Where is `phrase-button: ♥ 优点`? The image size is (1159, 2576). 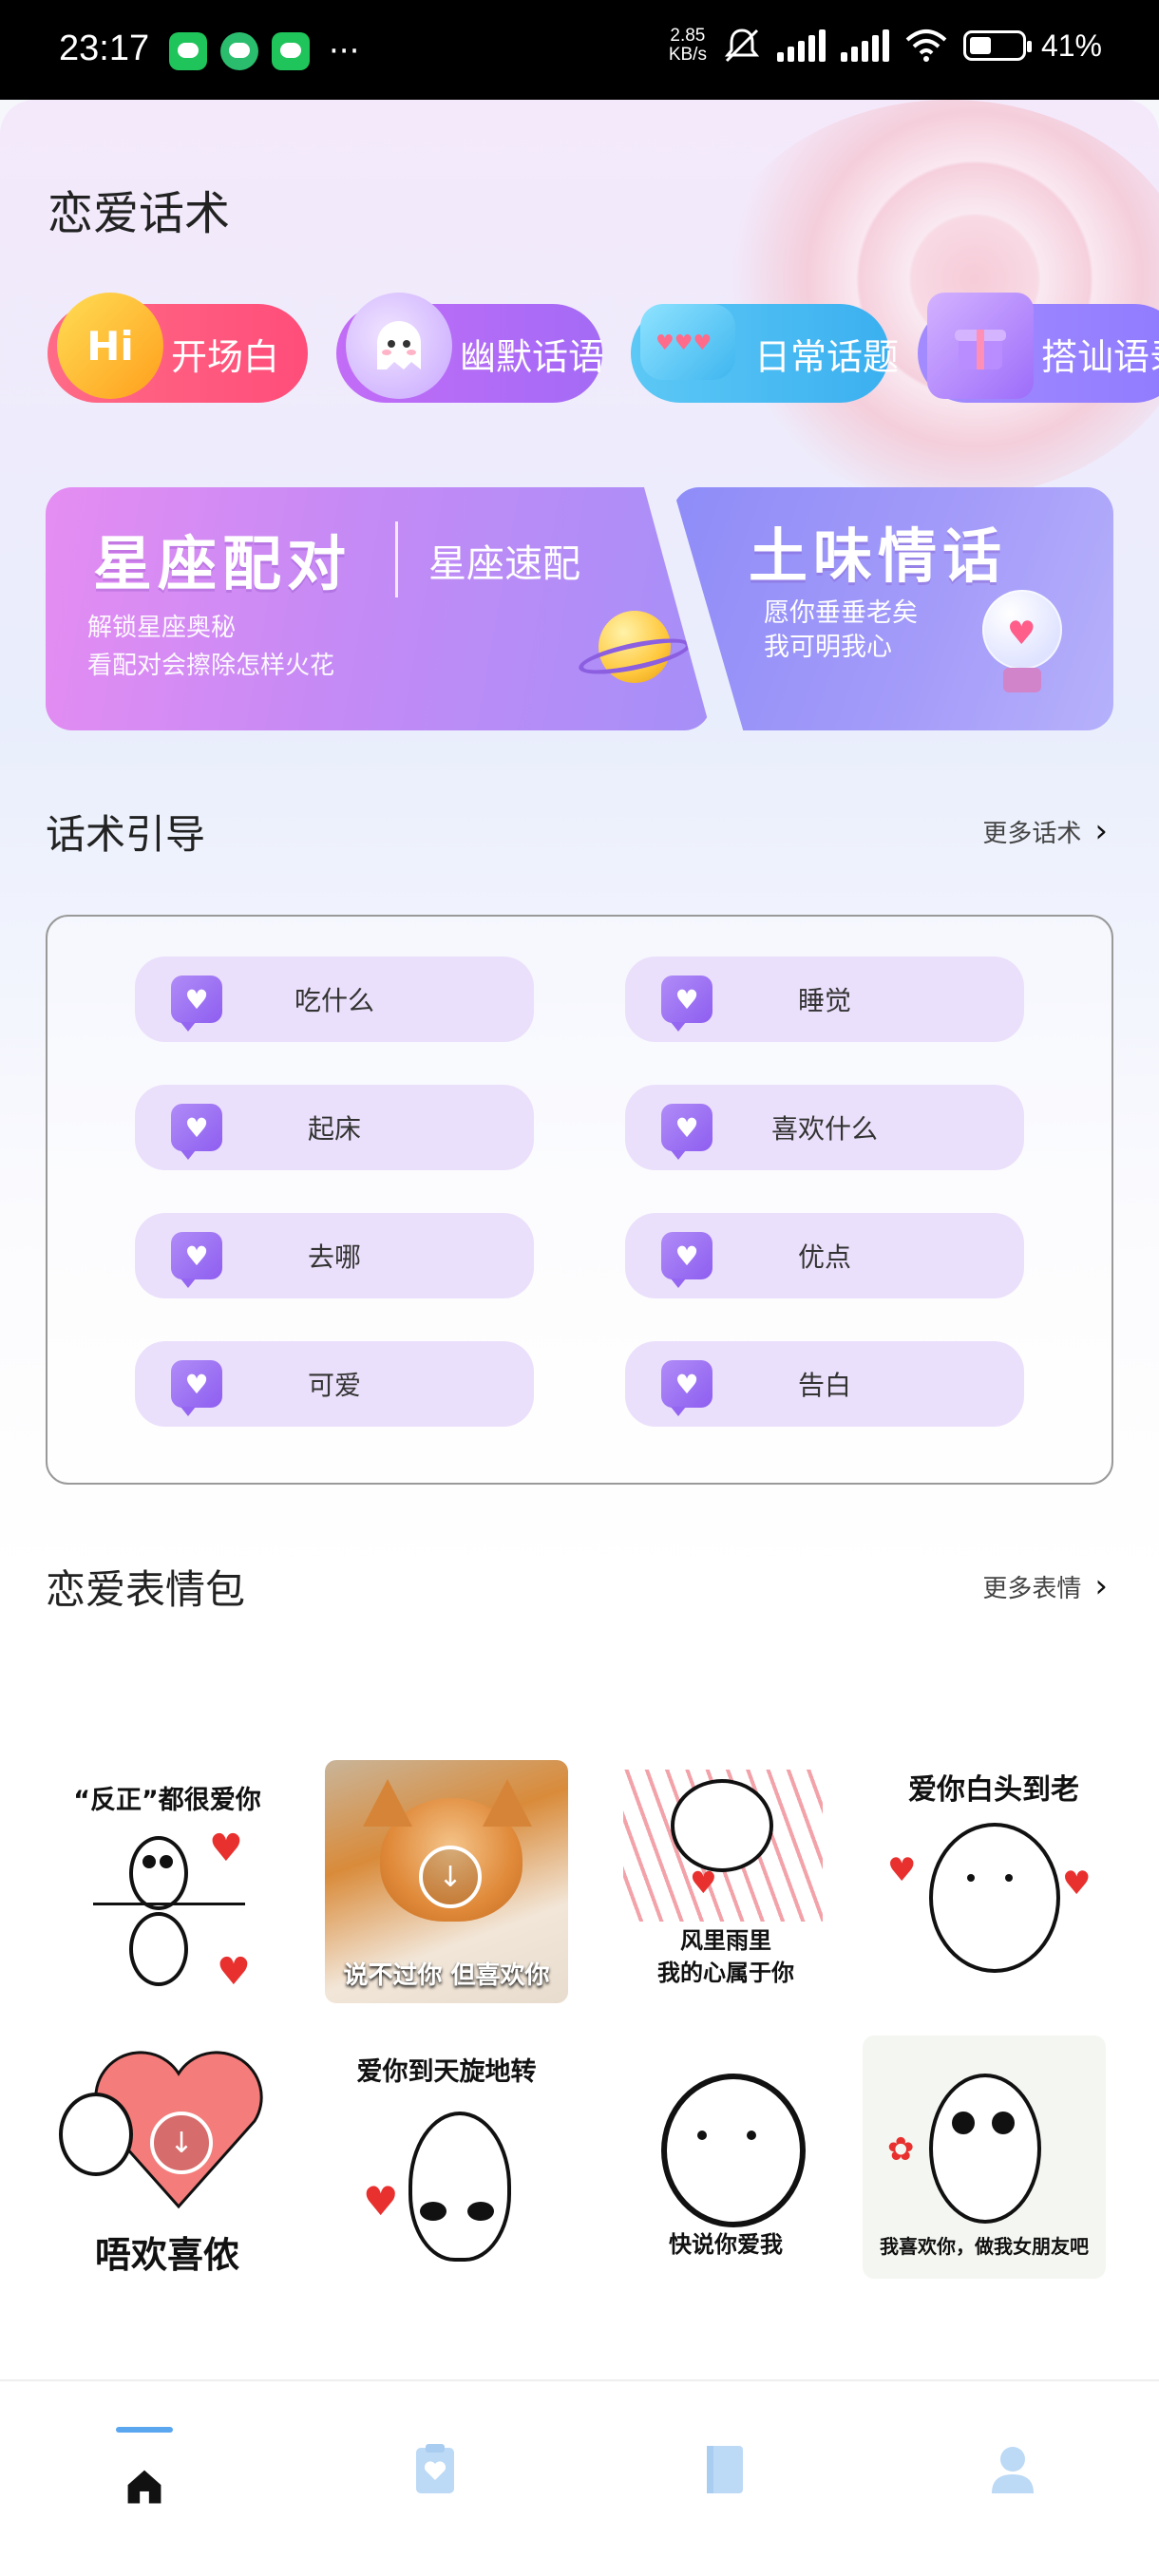
phrase-button: ♥ 优点 is located at coordinates (824, 1255).